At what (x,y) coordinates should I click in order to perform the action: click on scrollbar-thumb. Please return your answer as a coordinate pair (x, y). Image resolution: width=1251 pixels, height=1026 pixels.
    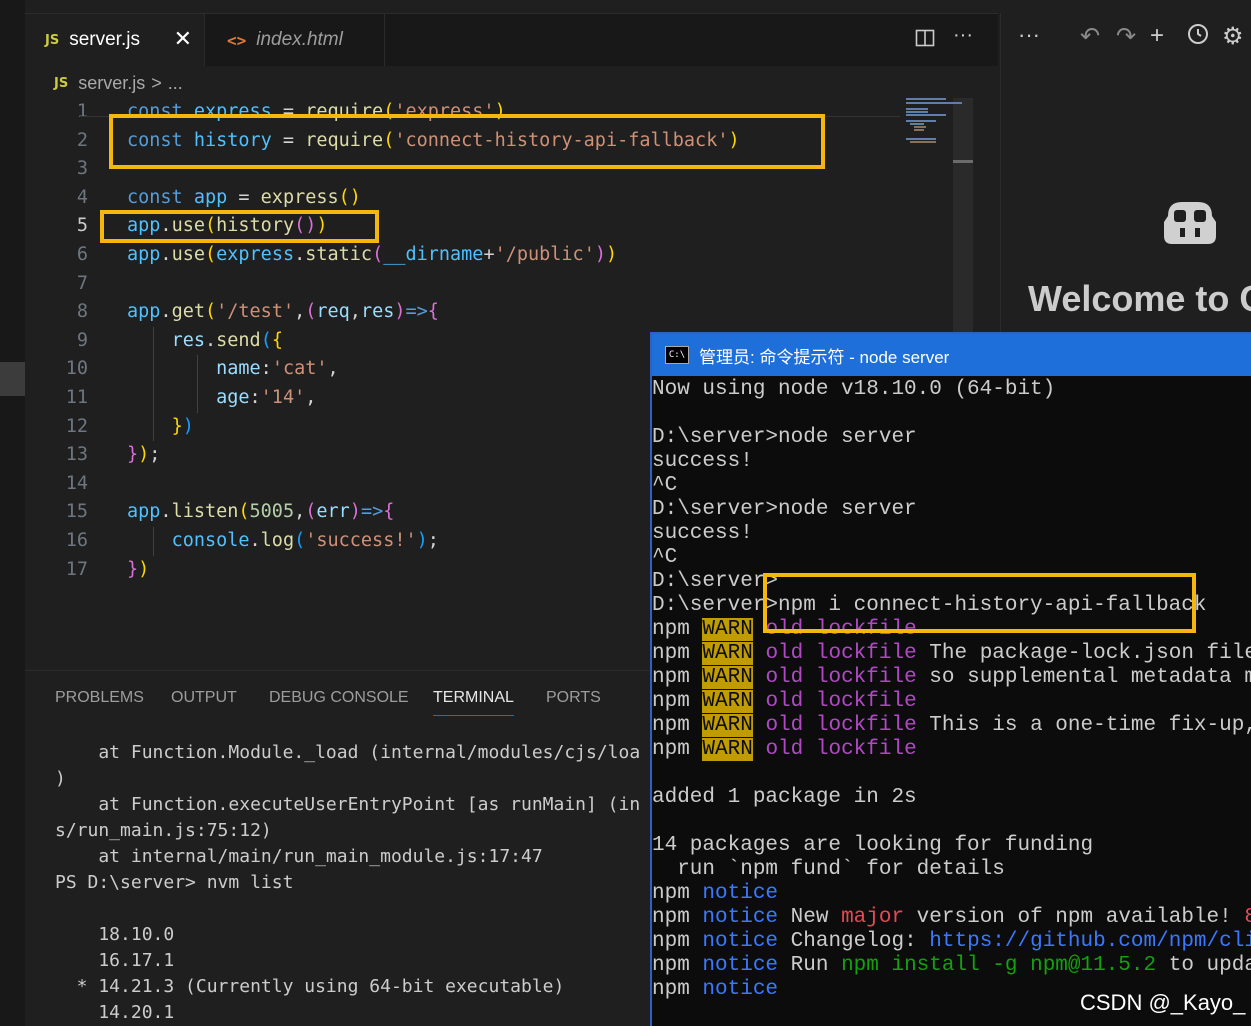
    Looking at the image, I should click on (963, 161).